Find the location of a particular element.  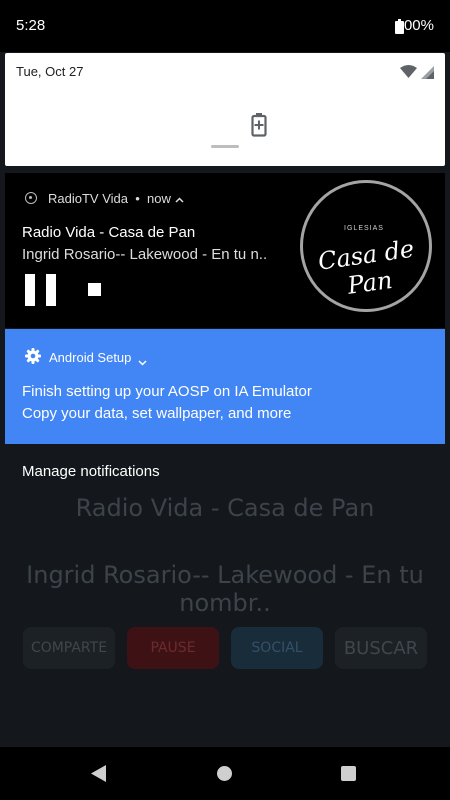

share-button: COMPARTE is located at coordinates (69, 648).